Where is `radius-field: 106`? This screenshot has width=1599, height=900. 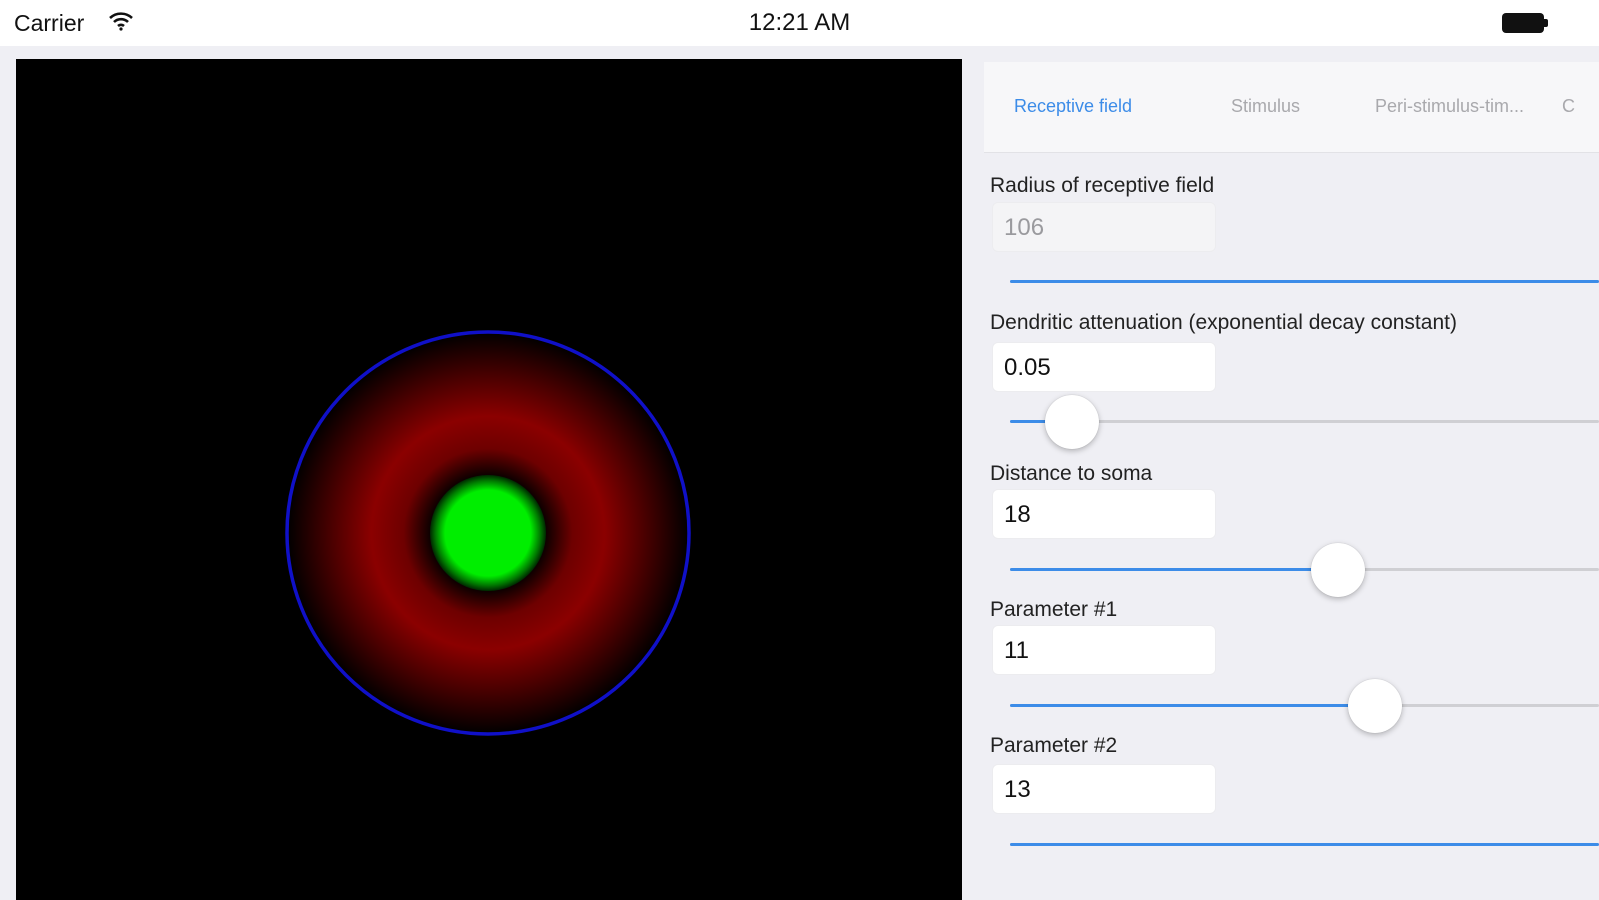 radius-field: 106 is located at coordinates (1104, 227).